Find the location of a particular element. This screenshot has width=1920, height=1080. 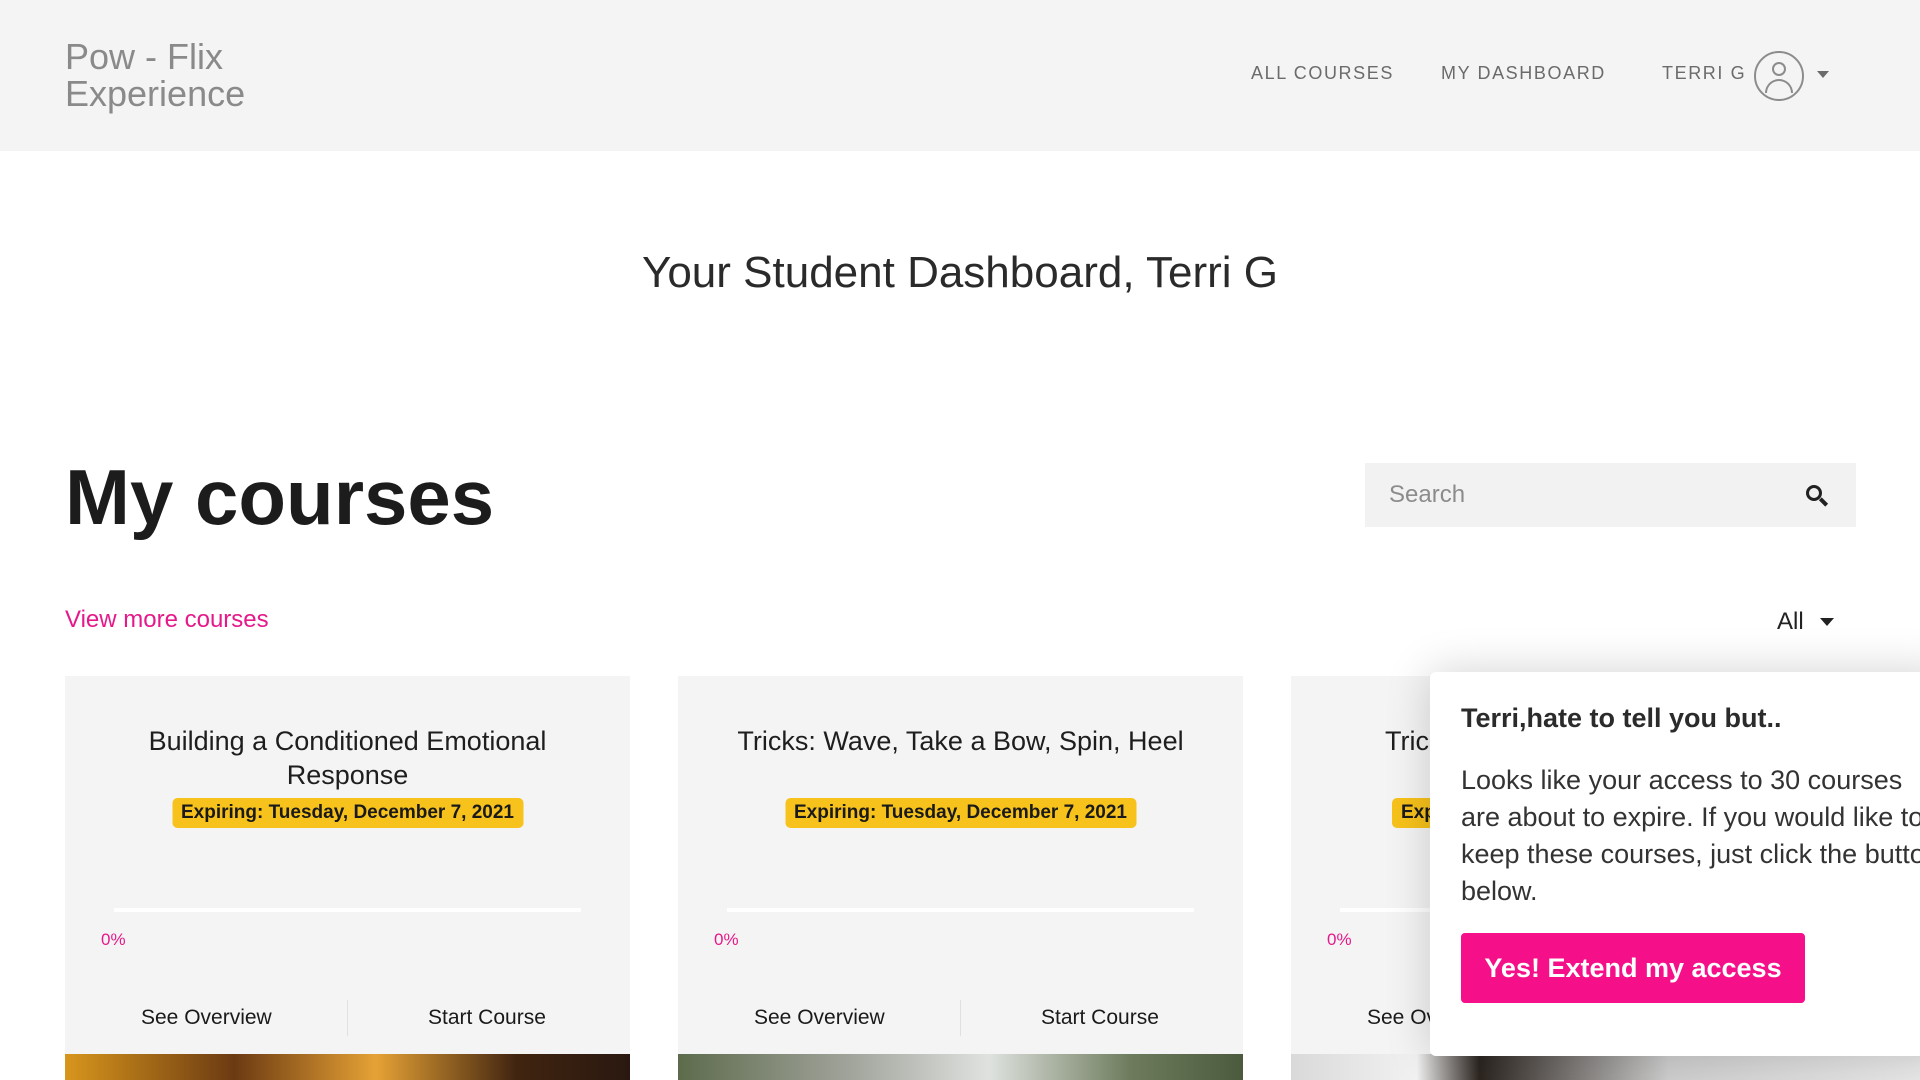

see-overview-button: See Ov is located at coordinates (1402, 1018).